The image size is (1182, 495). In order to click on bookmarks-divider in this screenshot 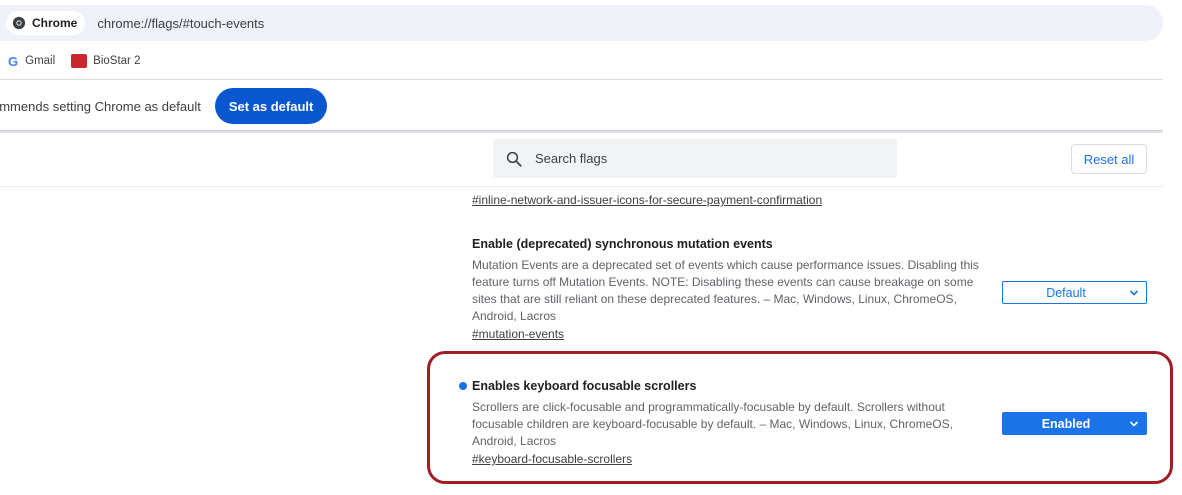, I will do `click(581, 79)`.